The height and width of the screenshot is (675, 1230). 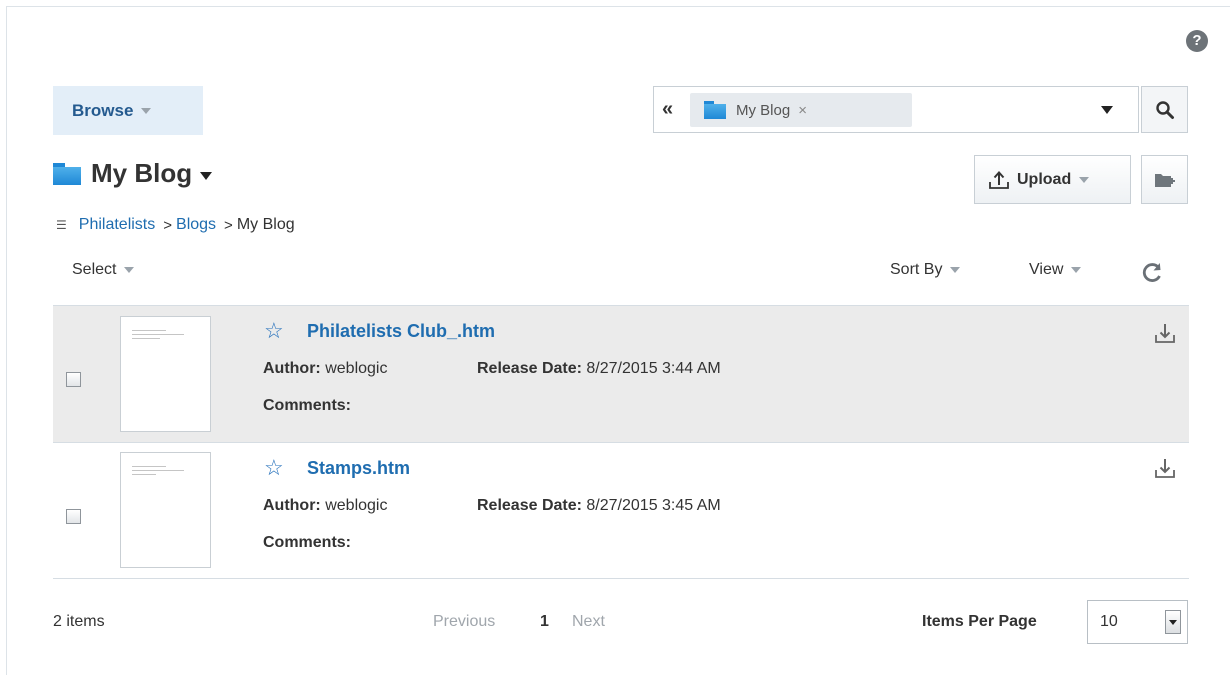 I want to click on title-menu-icon, so click(x=206, y=175).